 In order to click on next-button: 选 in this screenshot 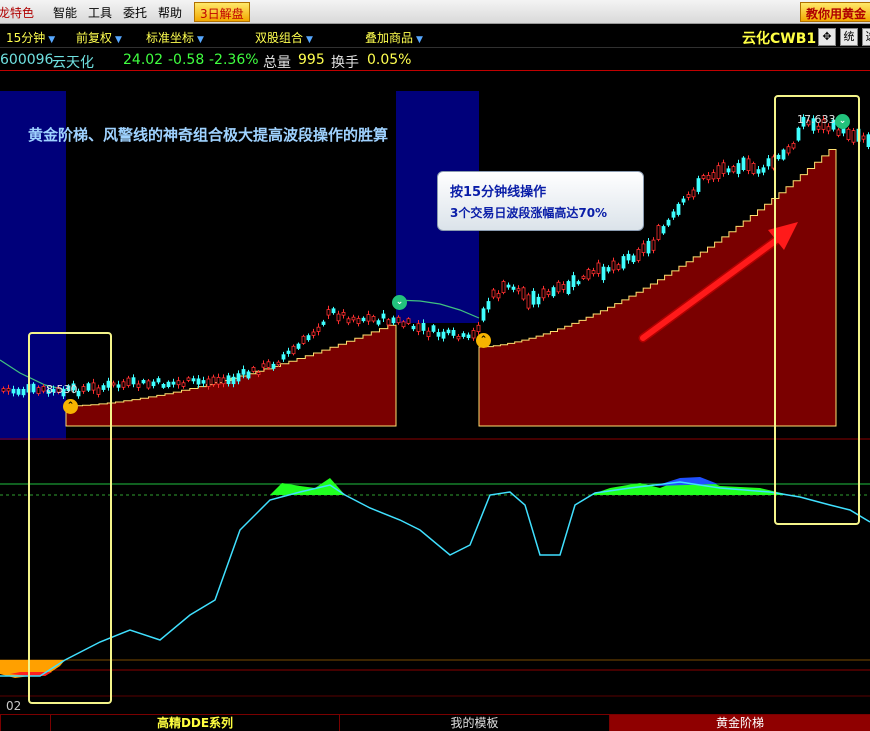, I will do `click(866, 37)`.